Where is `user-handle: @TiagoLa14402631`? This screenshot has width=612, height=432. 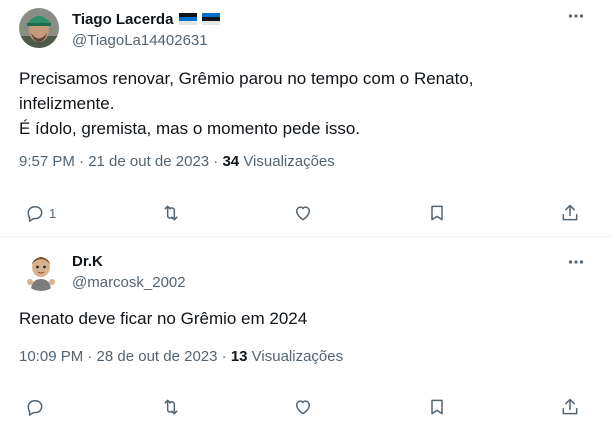
user-handle: @TiagoLa14402631 is located at coordinates (140, 40).